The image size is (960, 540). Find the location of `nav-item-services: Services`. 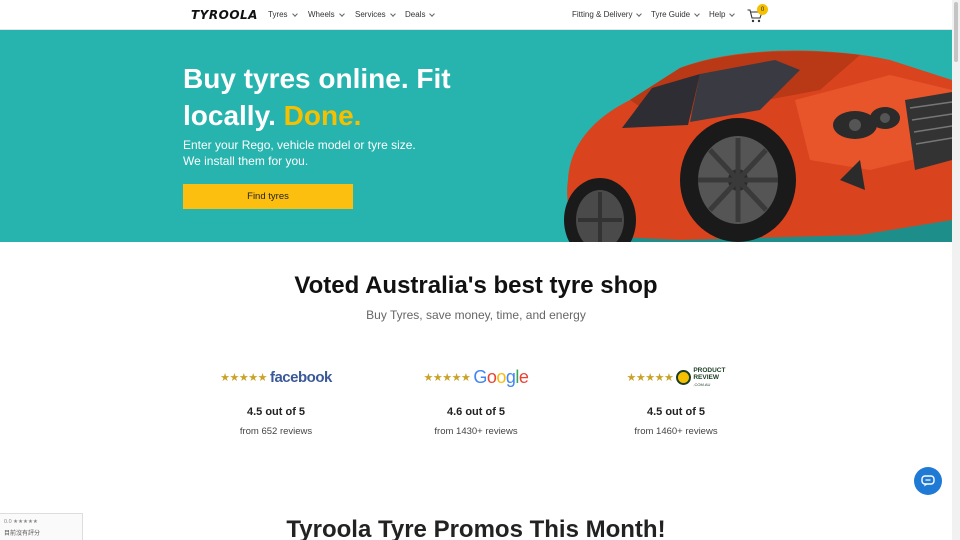

nav-item-services: Services is located at coordinates (375, 14).